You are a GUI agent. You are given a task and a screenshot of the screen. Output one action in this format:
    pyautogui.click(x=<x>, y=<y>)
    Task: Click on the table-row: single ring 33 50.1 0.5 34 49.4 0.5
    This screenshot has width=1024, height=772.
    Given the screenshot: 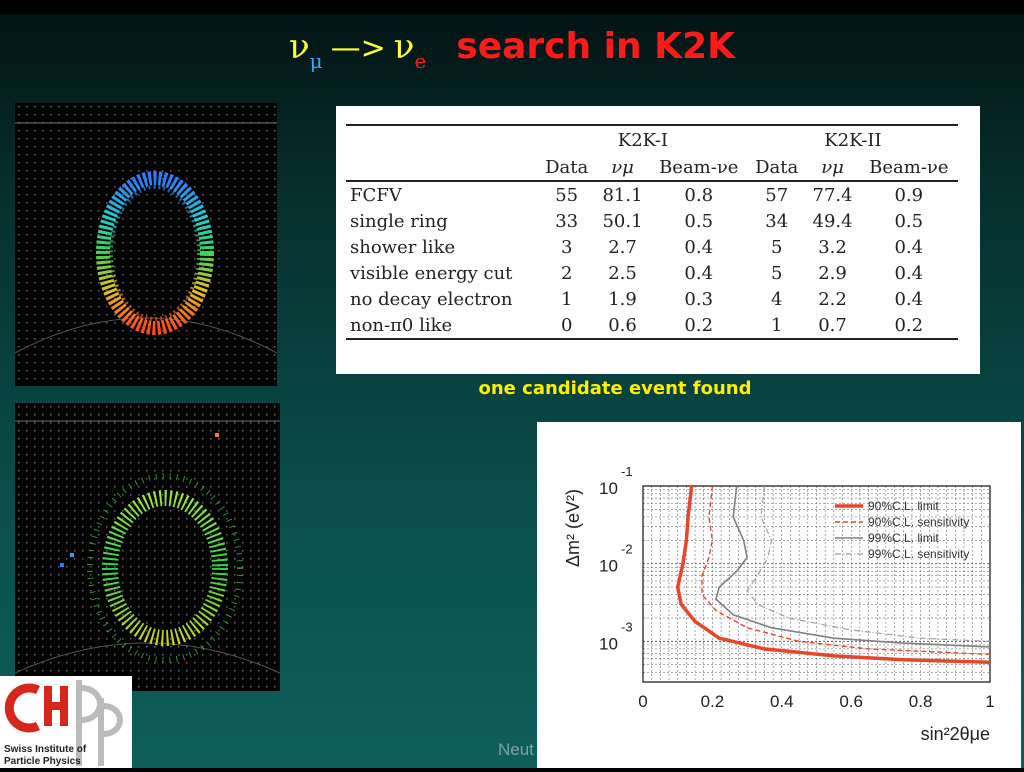 What is the action you would take?
    pyautogui.click(x=652, y=221)
    